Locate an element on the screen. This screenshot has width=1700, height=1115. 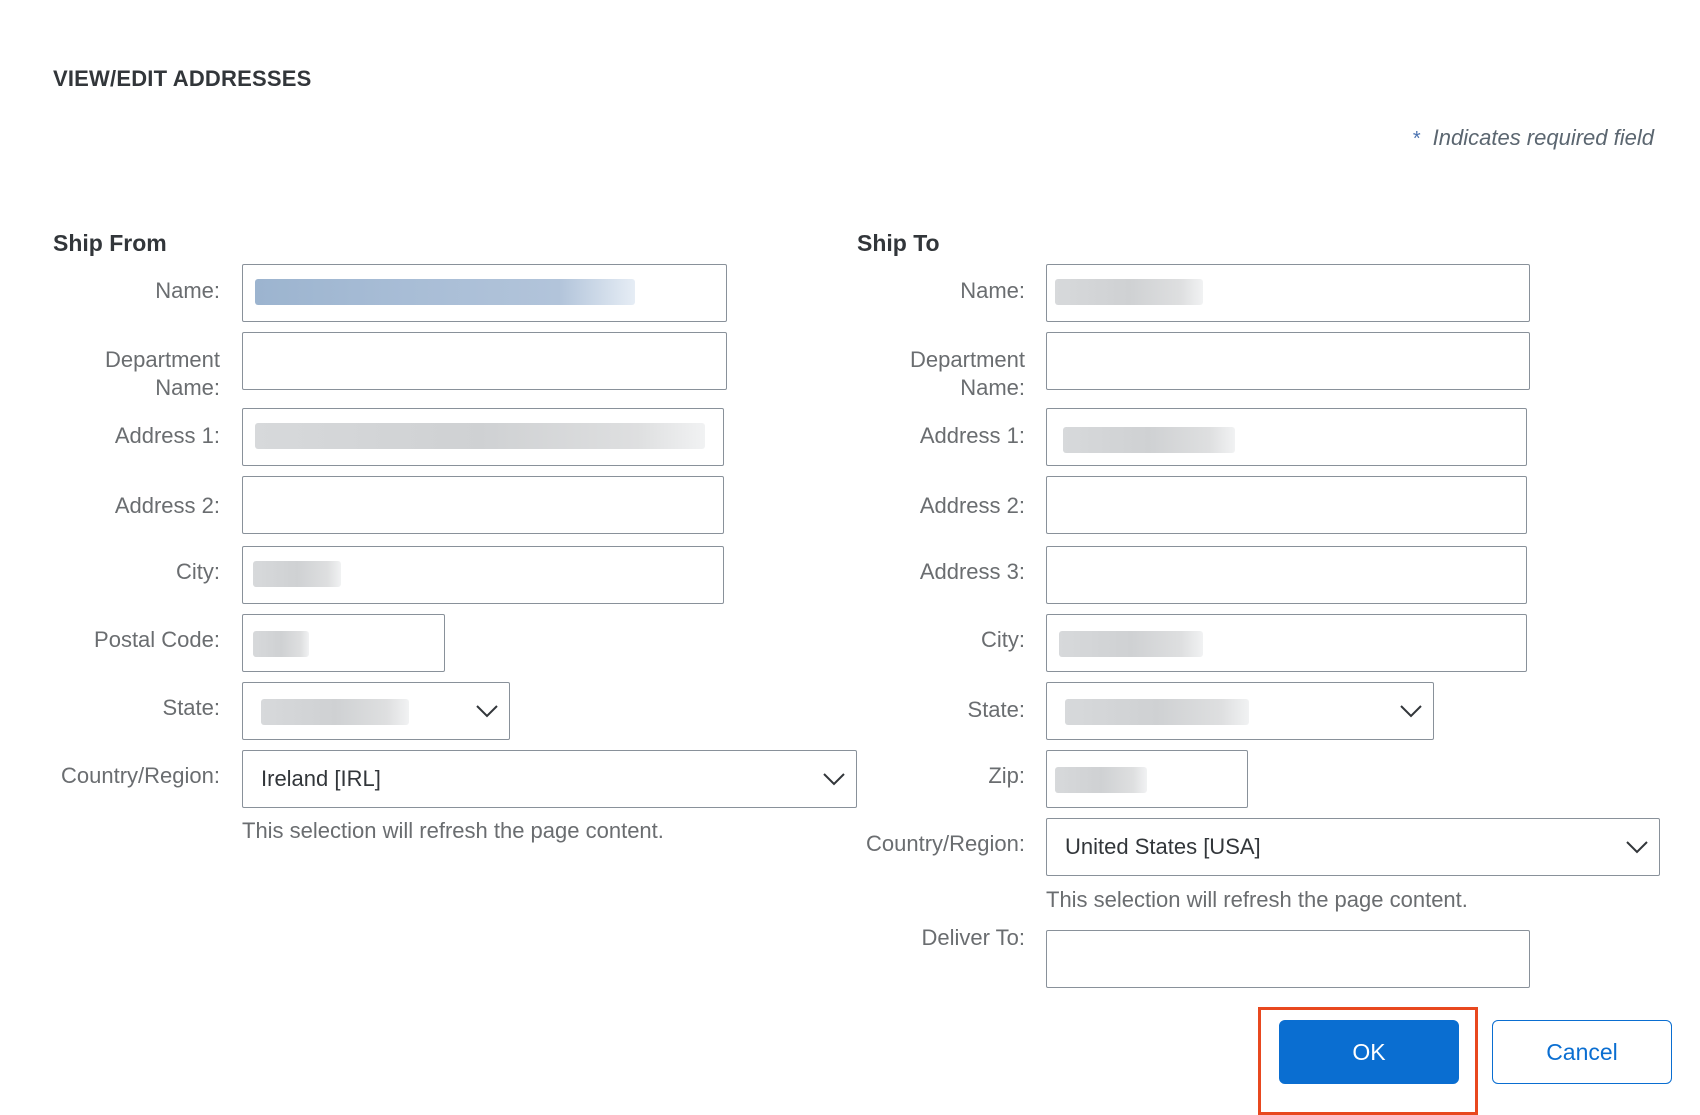
ship-from-state-label: State: is located at coordinates (191, 707).